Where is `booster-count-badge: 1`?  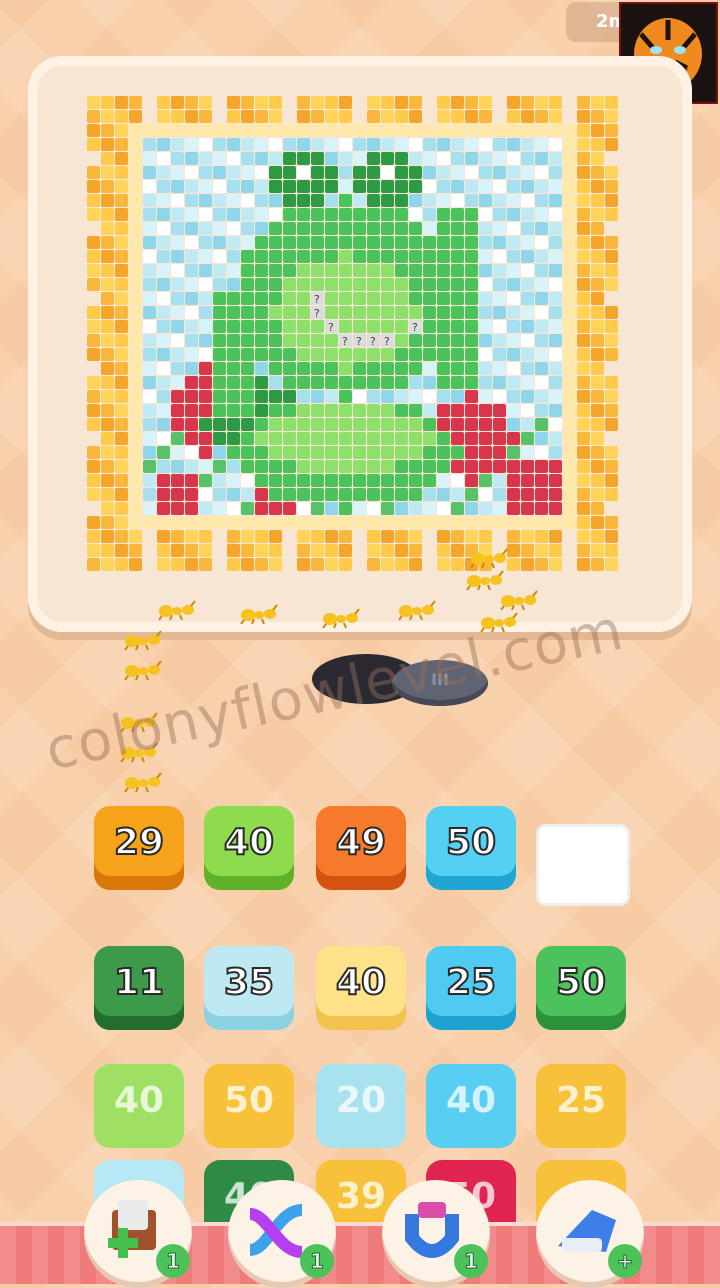
booster-count-badge: 1 is located at coordinates (317, 1261).